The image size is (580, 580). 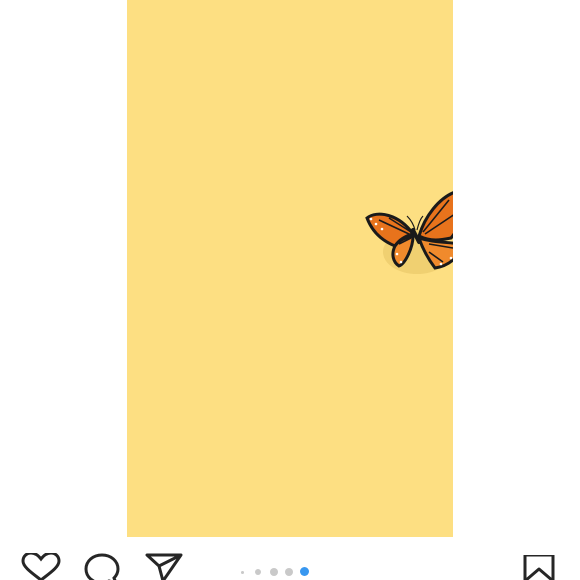 What do you see at coordinates (102, 566) in the screenshot?
I see `comment-bubble-icon` at bounding box center [102, 566].